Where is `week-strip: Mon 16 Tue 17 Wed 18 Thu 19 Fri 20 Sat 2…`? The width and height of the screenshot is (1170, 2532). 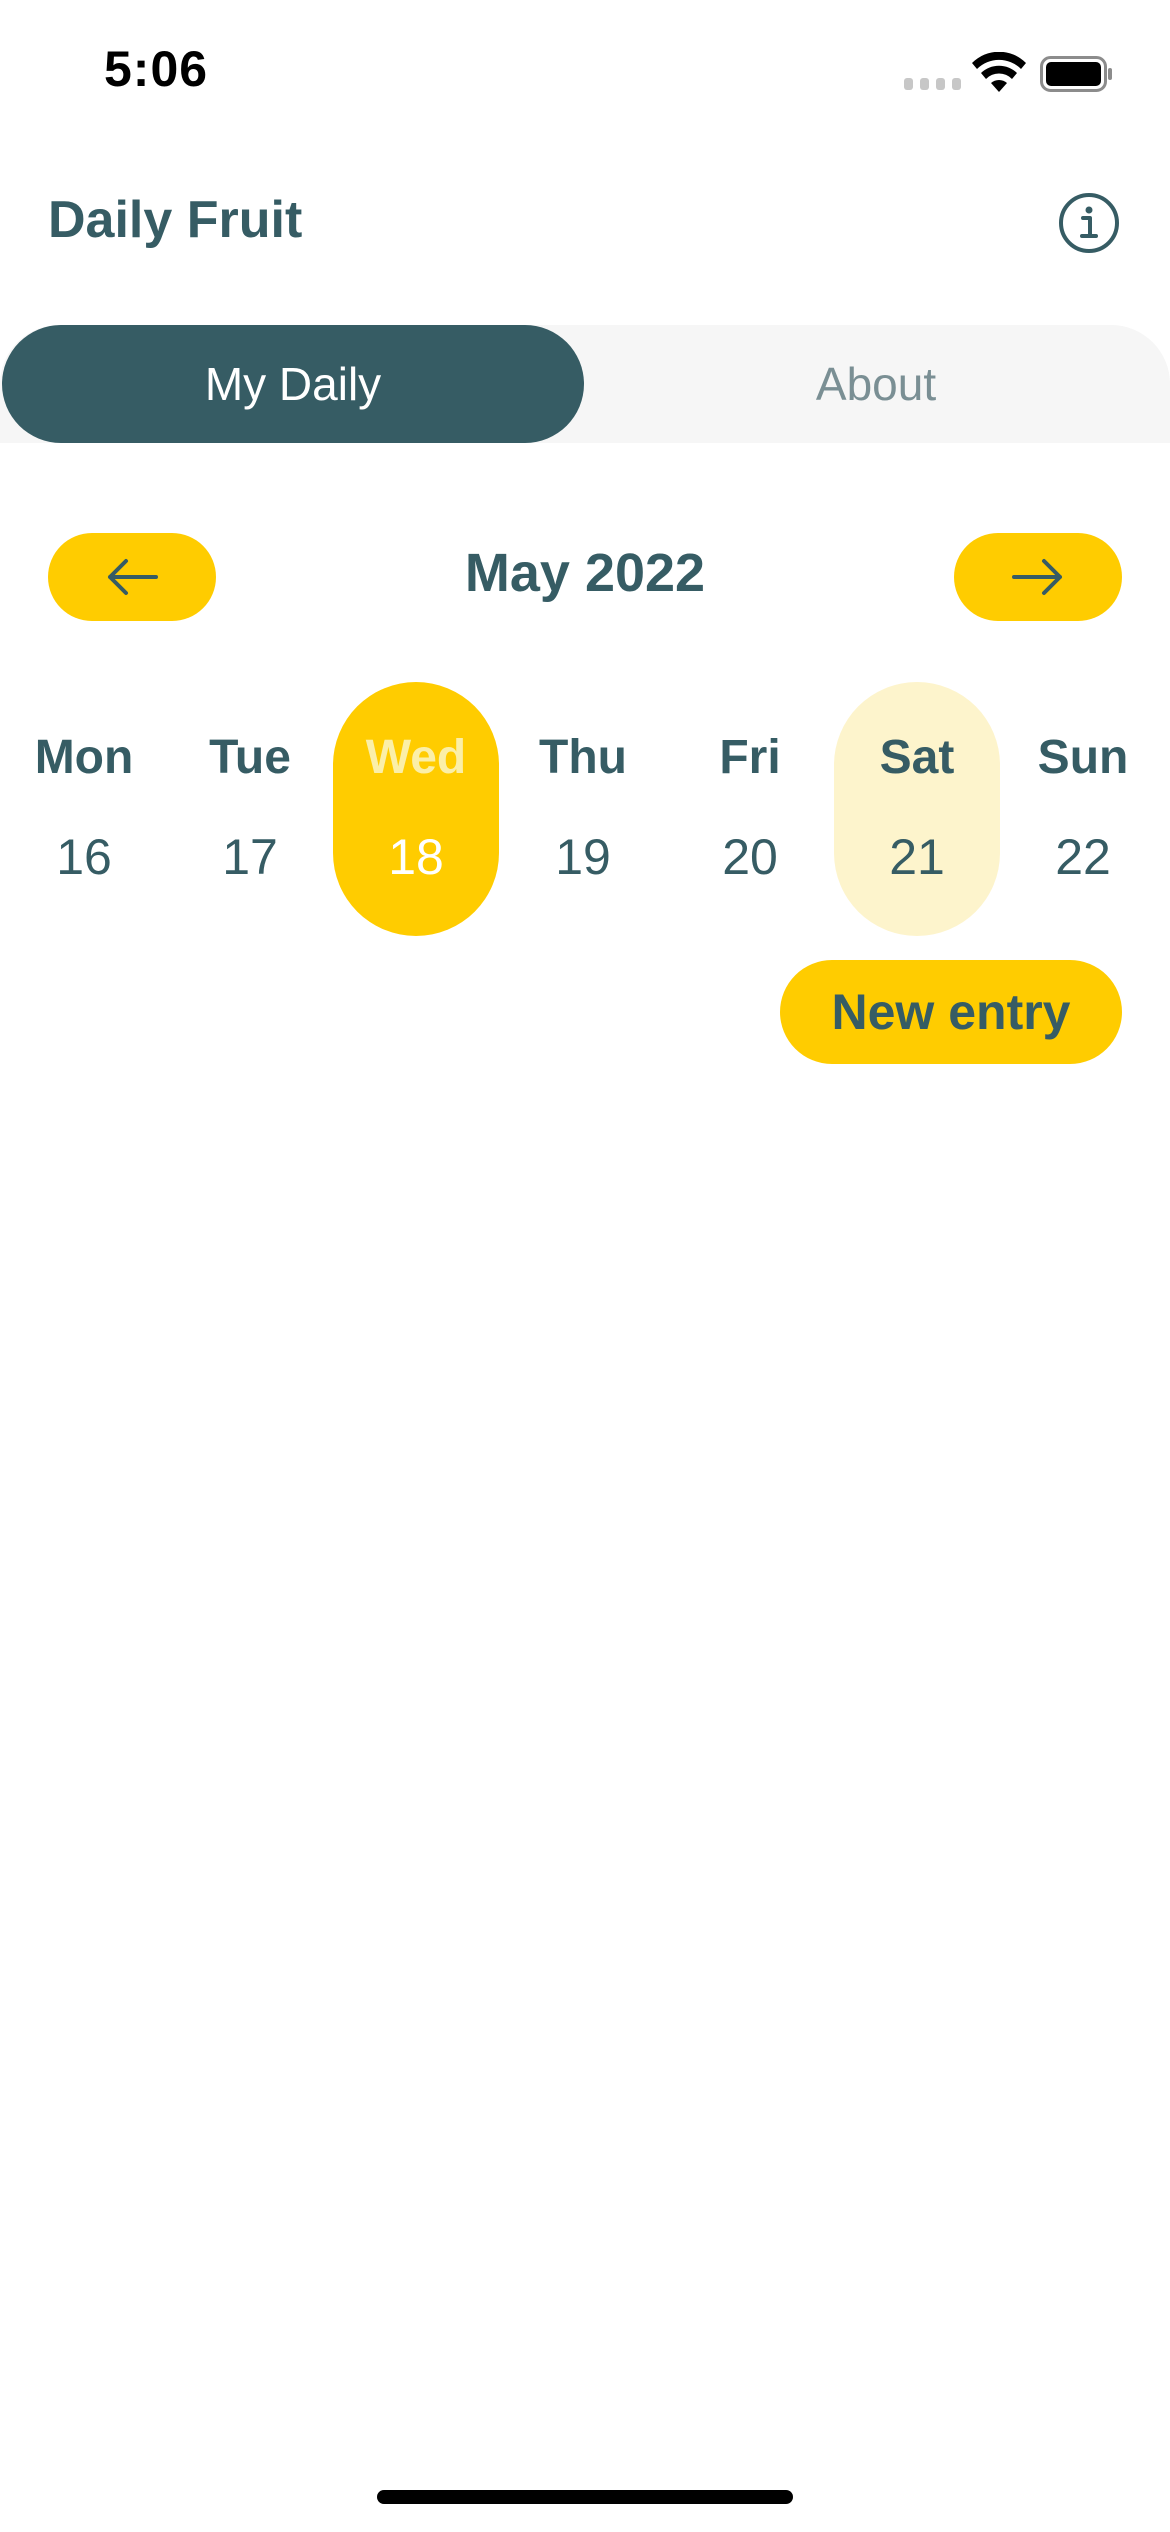 week-strip: Mon 16 Tue 17 Wed 18 Thu 19 Fri 20 Sat 2… is located at coordinates (585, 809).